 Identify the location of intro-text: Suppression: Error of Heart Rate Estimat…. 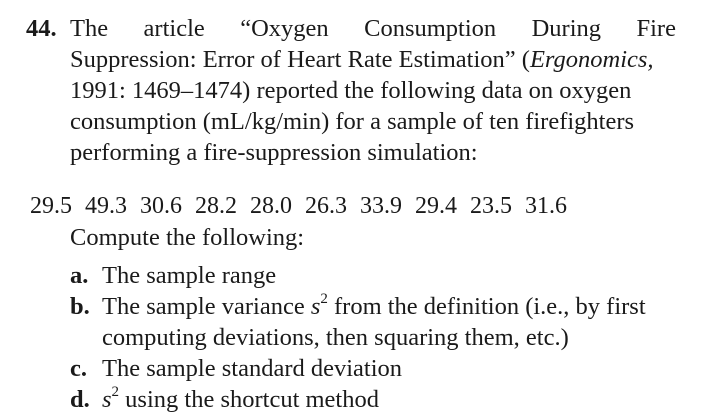
(300, 59).